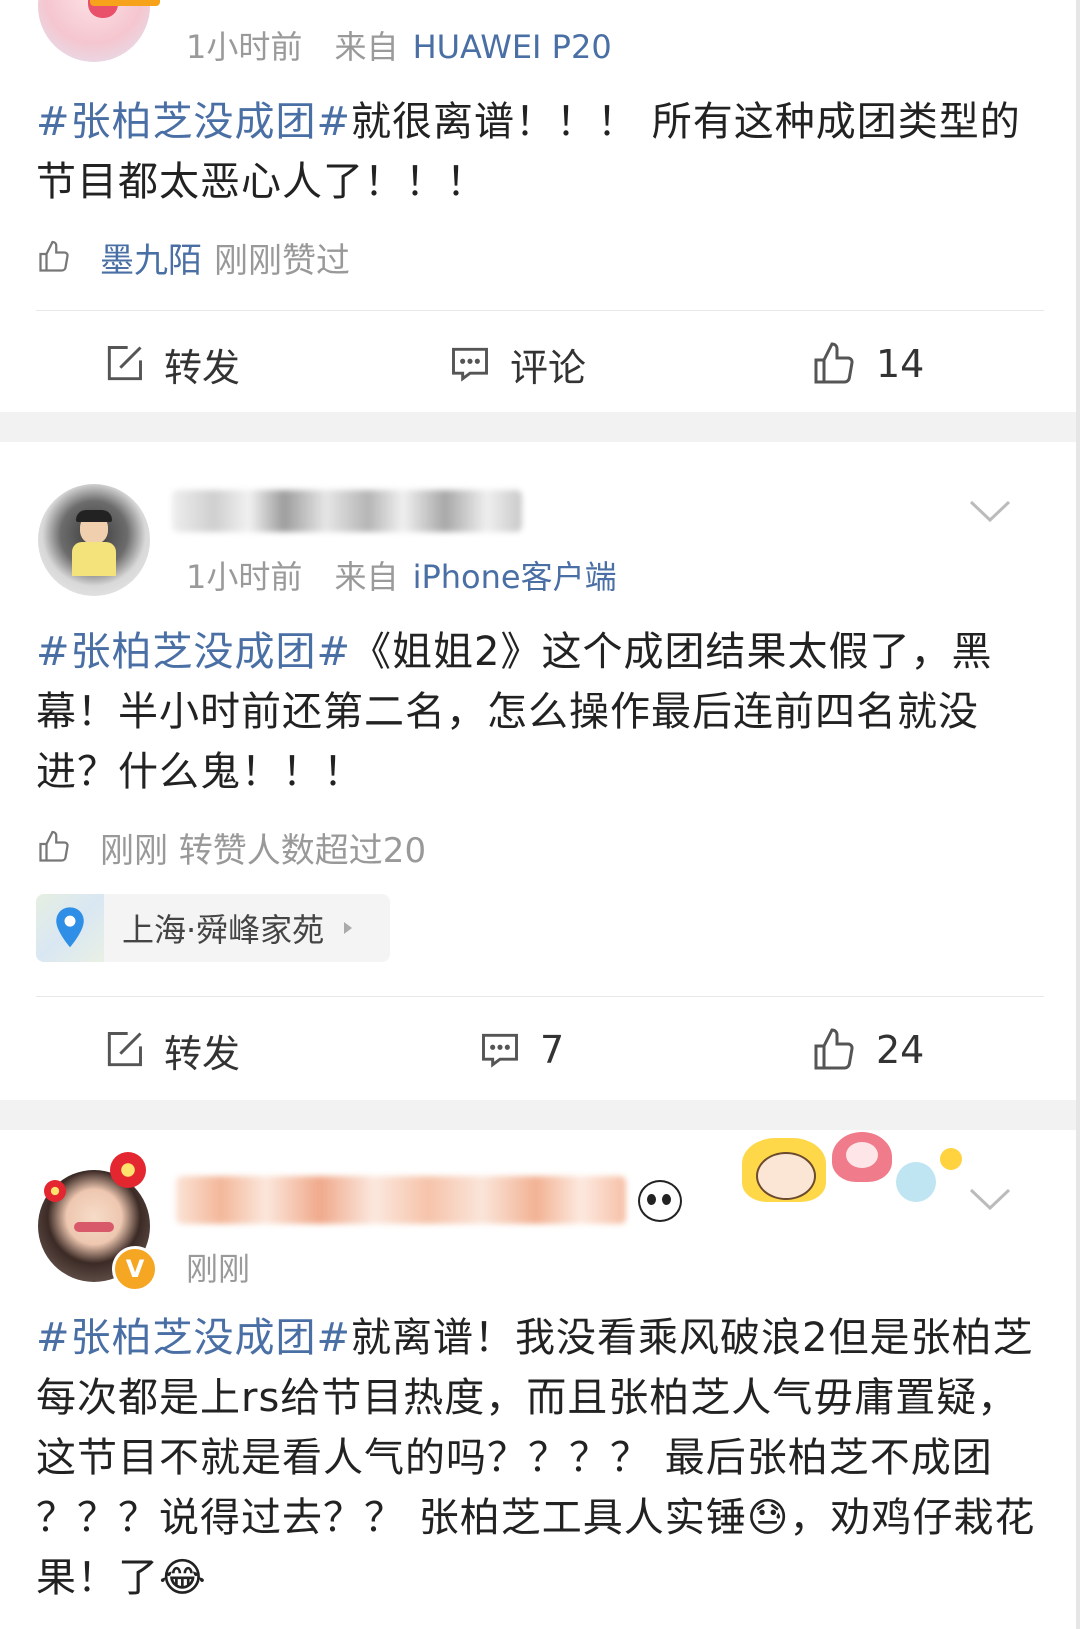  Describe the element at coordinates (366, 577) in the screenshot. I see `post2-source-prefix: 来自` at that location.